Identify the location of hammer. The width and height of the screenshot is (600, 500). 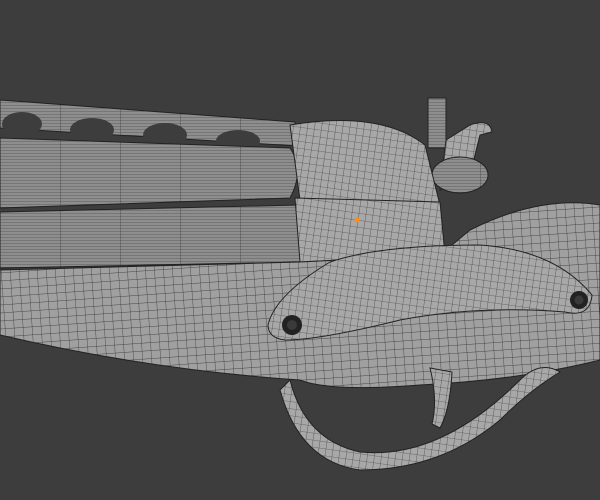
(460, 145).